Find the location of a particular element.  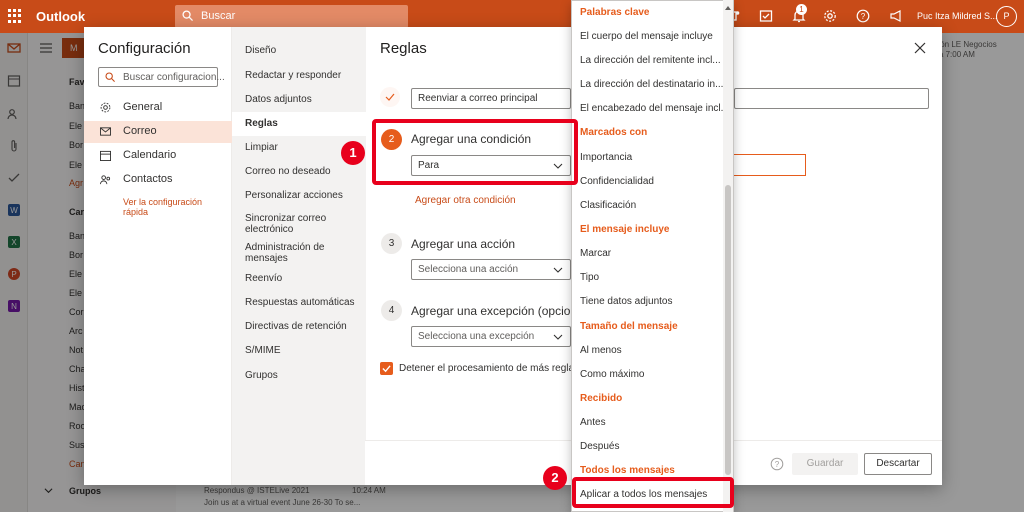

settings-item-retention: Directivas de retención is located at coordinates (305, 326).